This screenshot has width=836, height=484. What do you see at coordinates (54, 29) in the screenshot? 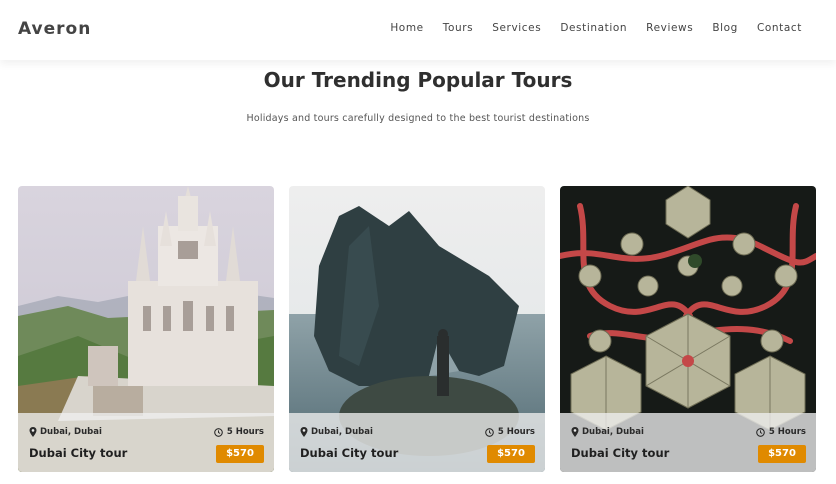
I see `site-logo: Averon` at bounding box center [54, 29].